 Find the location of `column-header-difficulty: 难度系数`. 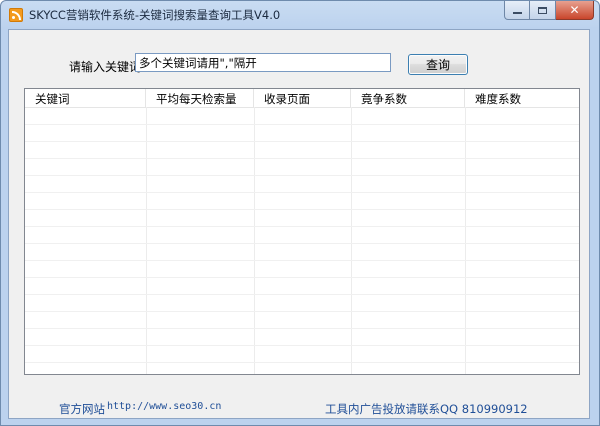

column-header-difficulty: 难度系数 is located at coordinates (522, 98).